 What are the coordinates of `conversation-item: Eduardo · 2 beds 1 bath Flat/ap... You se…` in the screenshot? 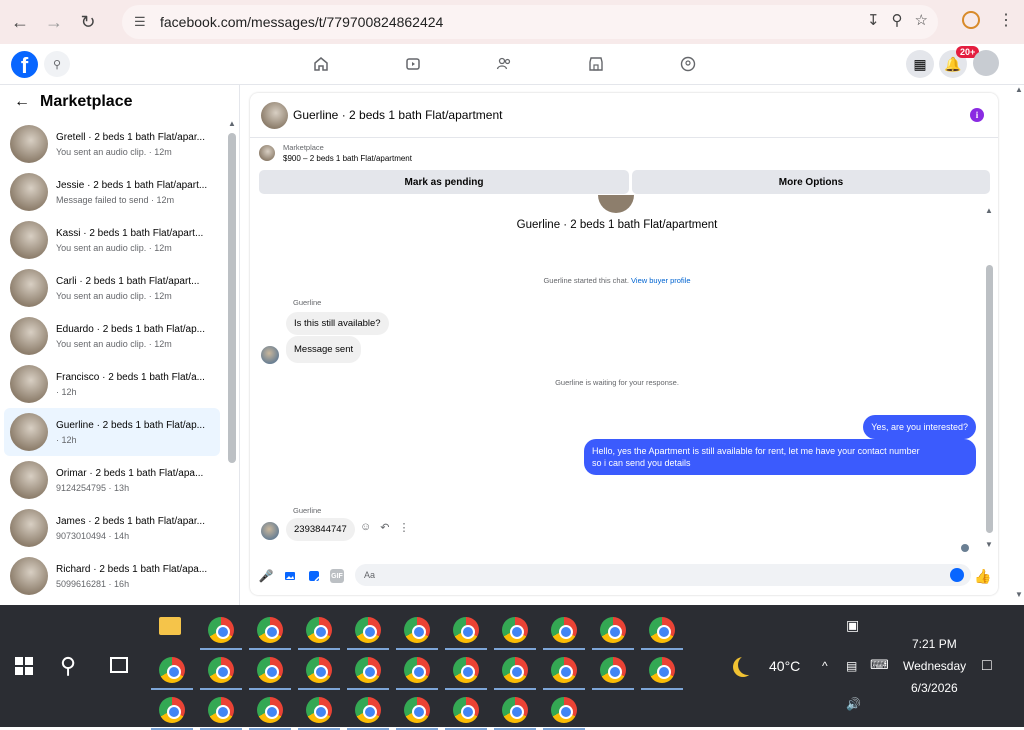 It's located at (112, 336).